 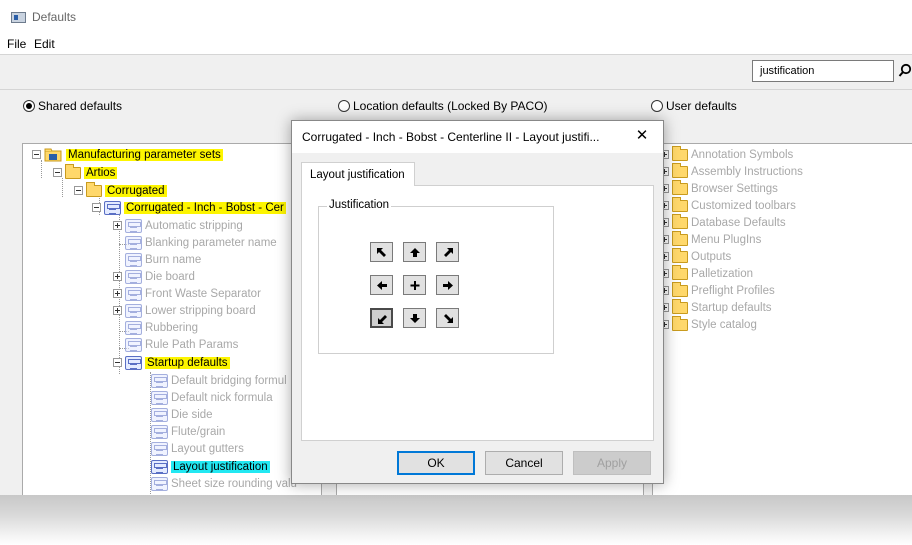 What do you see at coordinates (381, 252) in the screenshot?
I see `justify-top-left-button` at bounding box center [381, 252].